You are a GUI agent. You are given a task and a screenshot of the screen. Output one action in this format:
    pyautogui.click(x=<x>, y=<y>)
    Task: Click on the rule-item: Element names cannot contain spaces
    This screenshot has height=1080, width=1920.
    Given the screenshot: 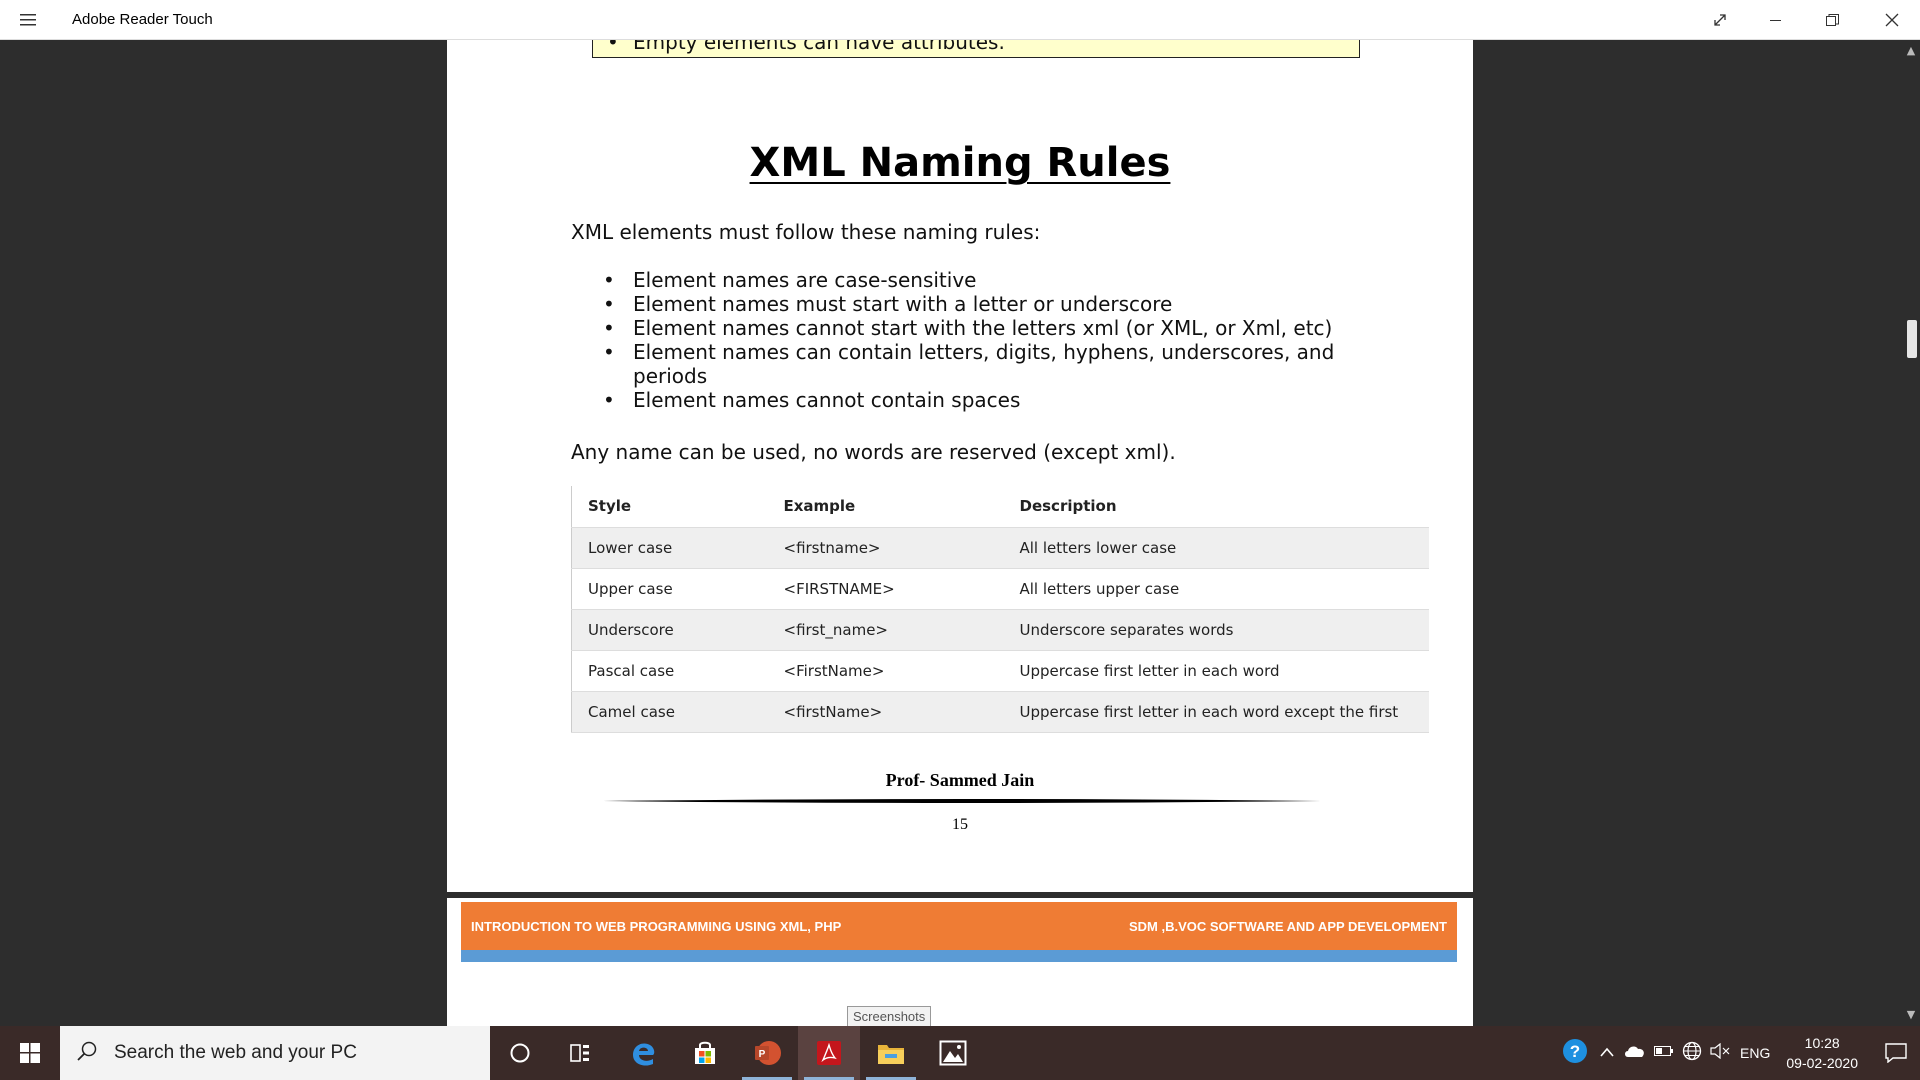 What is the action you would take?
    pyautogui.click(x=981, y=400)
    